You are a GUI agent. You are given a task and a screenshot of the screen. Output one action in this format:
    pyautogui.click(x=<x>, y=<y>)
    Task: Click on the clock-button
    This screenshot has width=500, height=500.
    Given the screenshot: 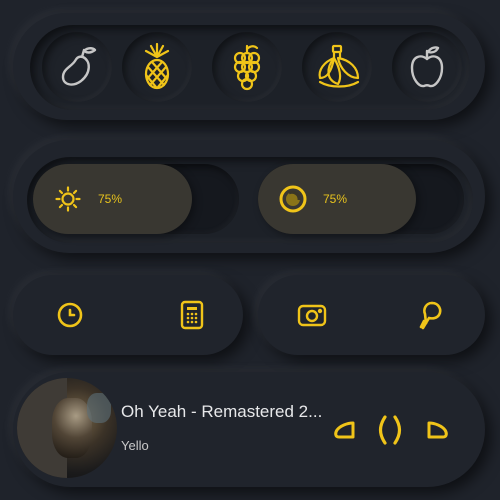 What is the action you would take?
    pyautogui.click(x=70, y=315)
    